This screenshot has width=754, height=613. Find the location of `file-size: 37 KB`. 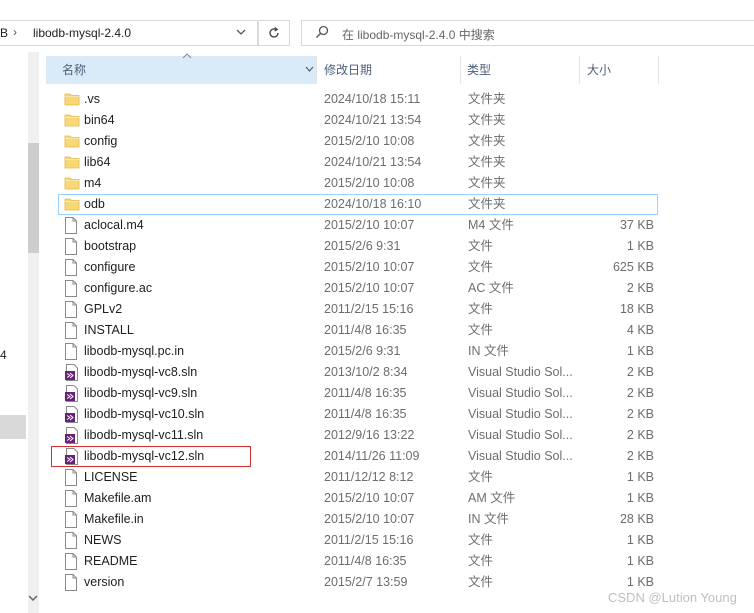

file-size: 37 KB is located at coordinates (636, 225).